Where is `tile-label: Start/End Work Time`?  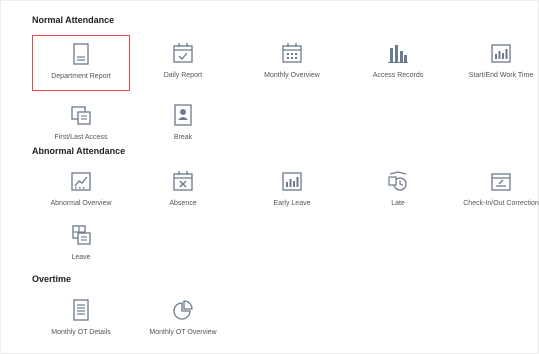 tile-label: Start/End Work Time is located at coordinates (501, 75).